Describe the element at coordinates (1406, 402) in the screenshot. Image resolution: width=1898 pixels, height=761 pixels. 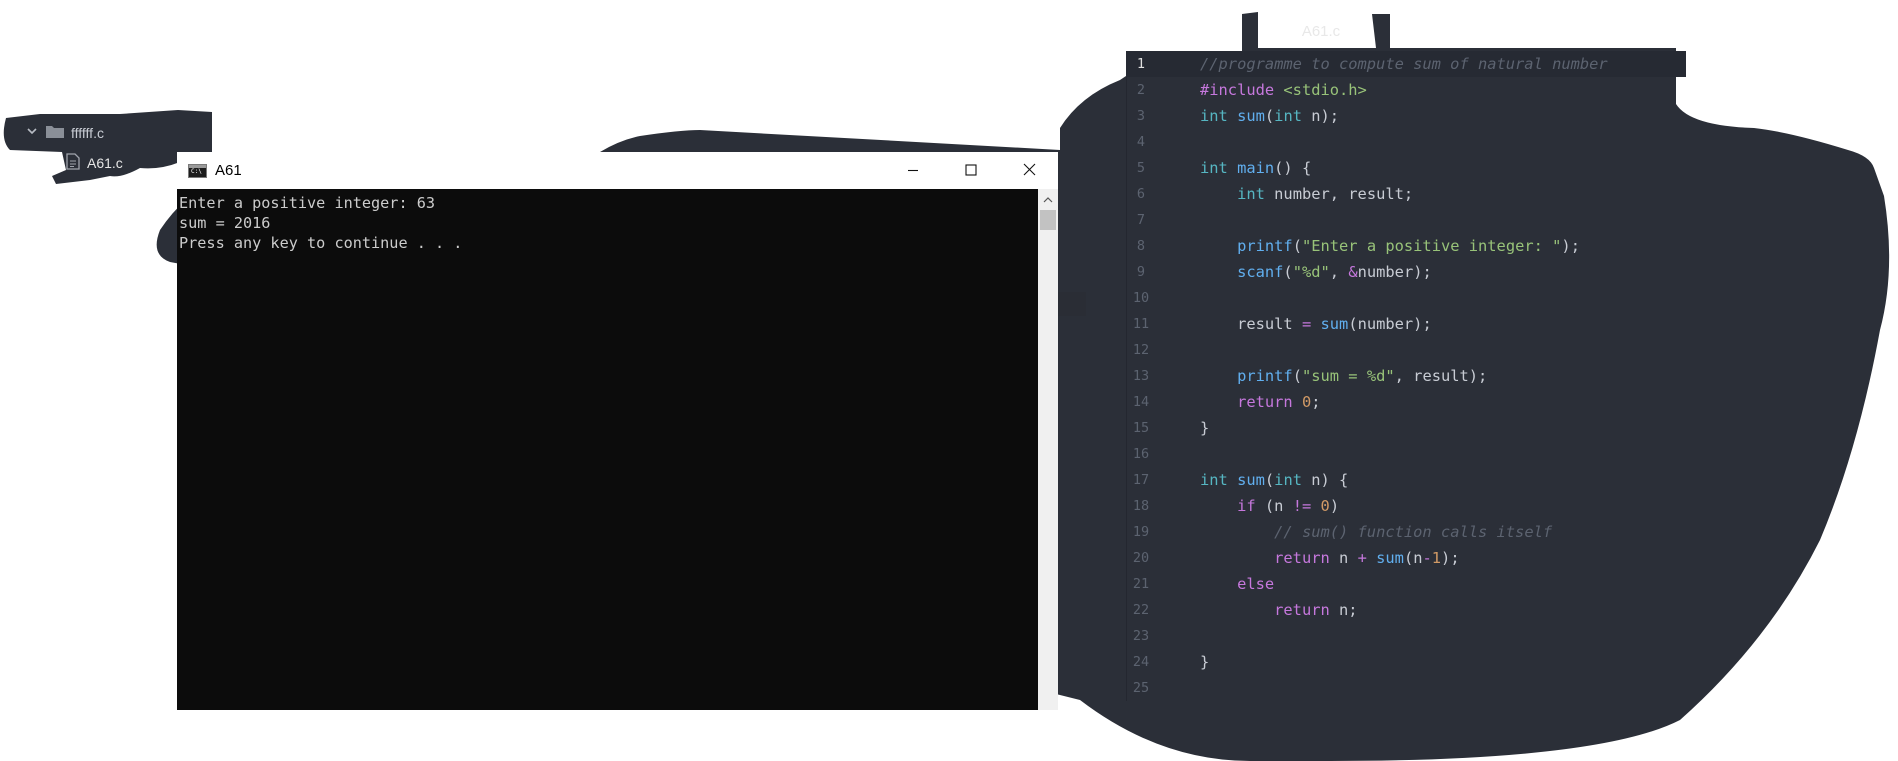
I see `code-line: 14 return 0;` at that location.